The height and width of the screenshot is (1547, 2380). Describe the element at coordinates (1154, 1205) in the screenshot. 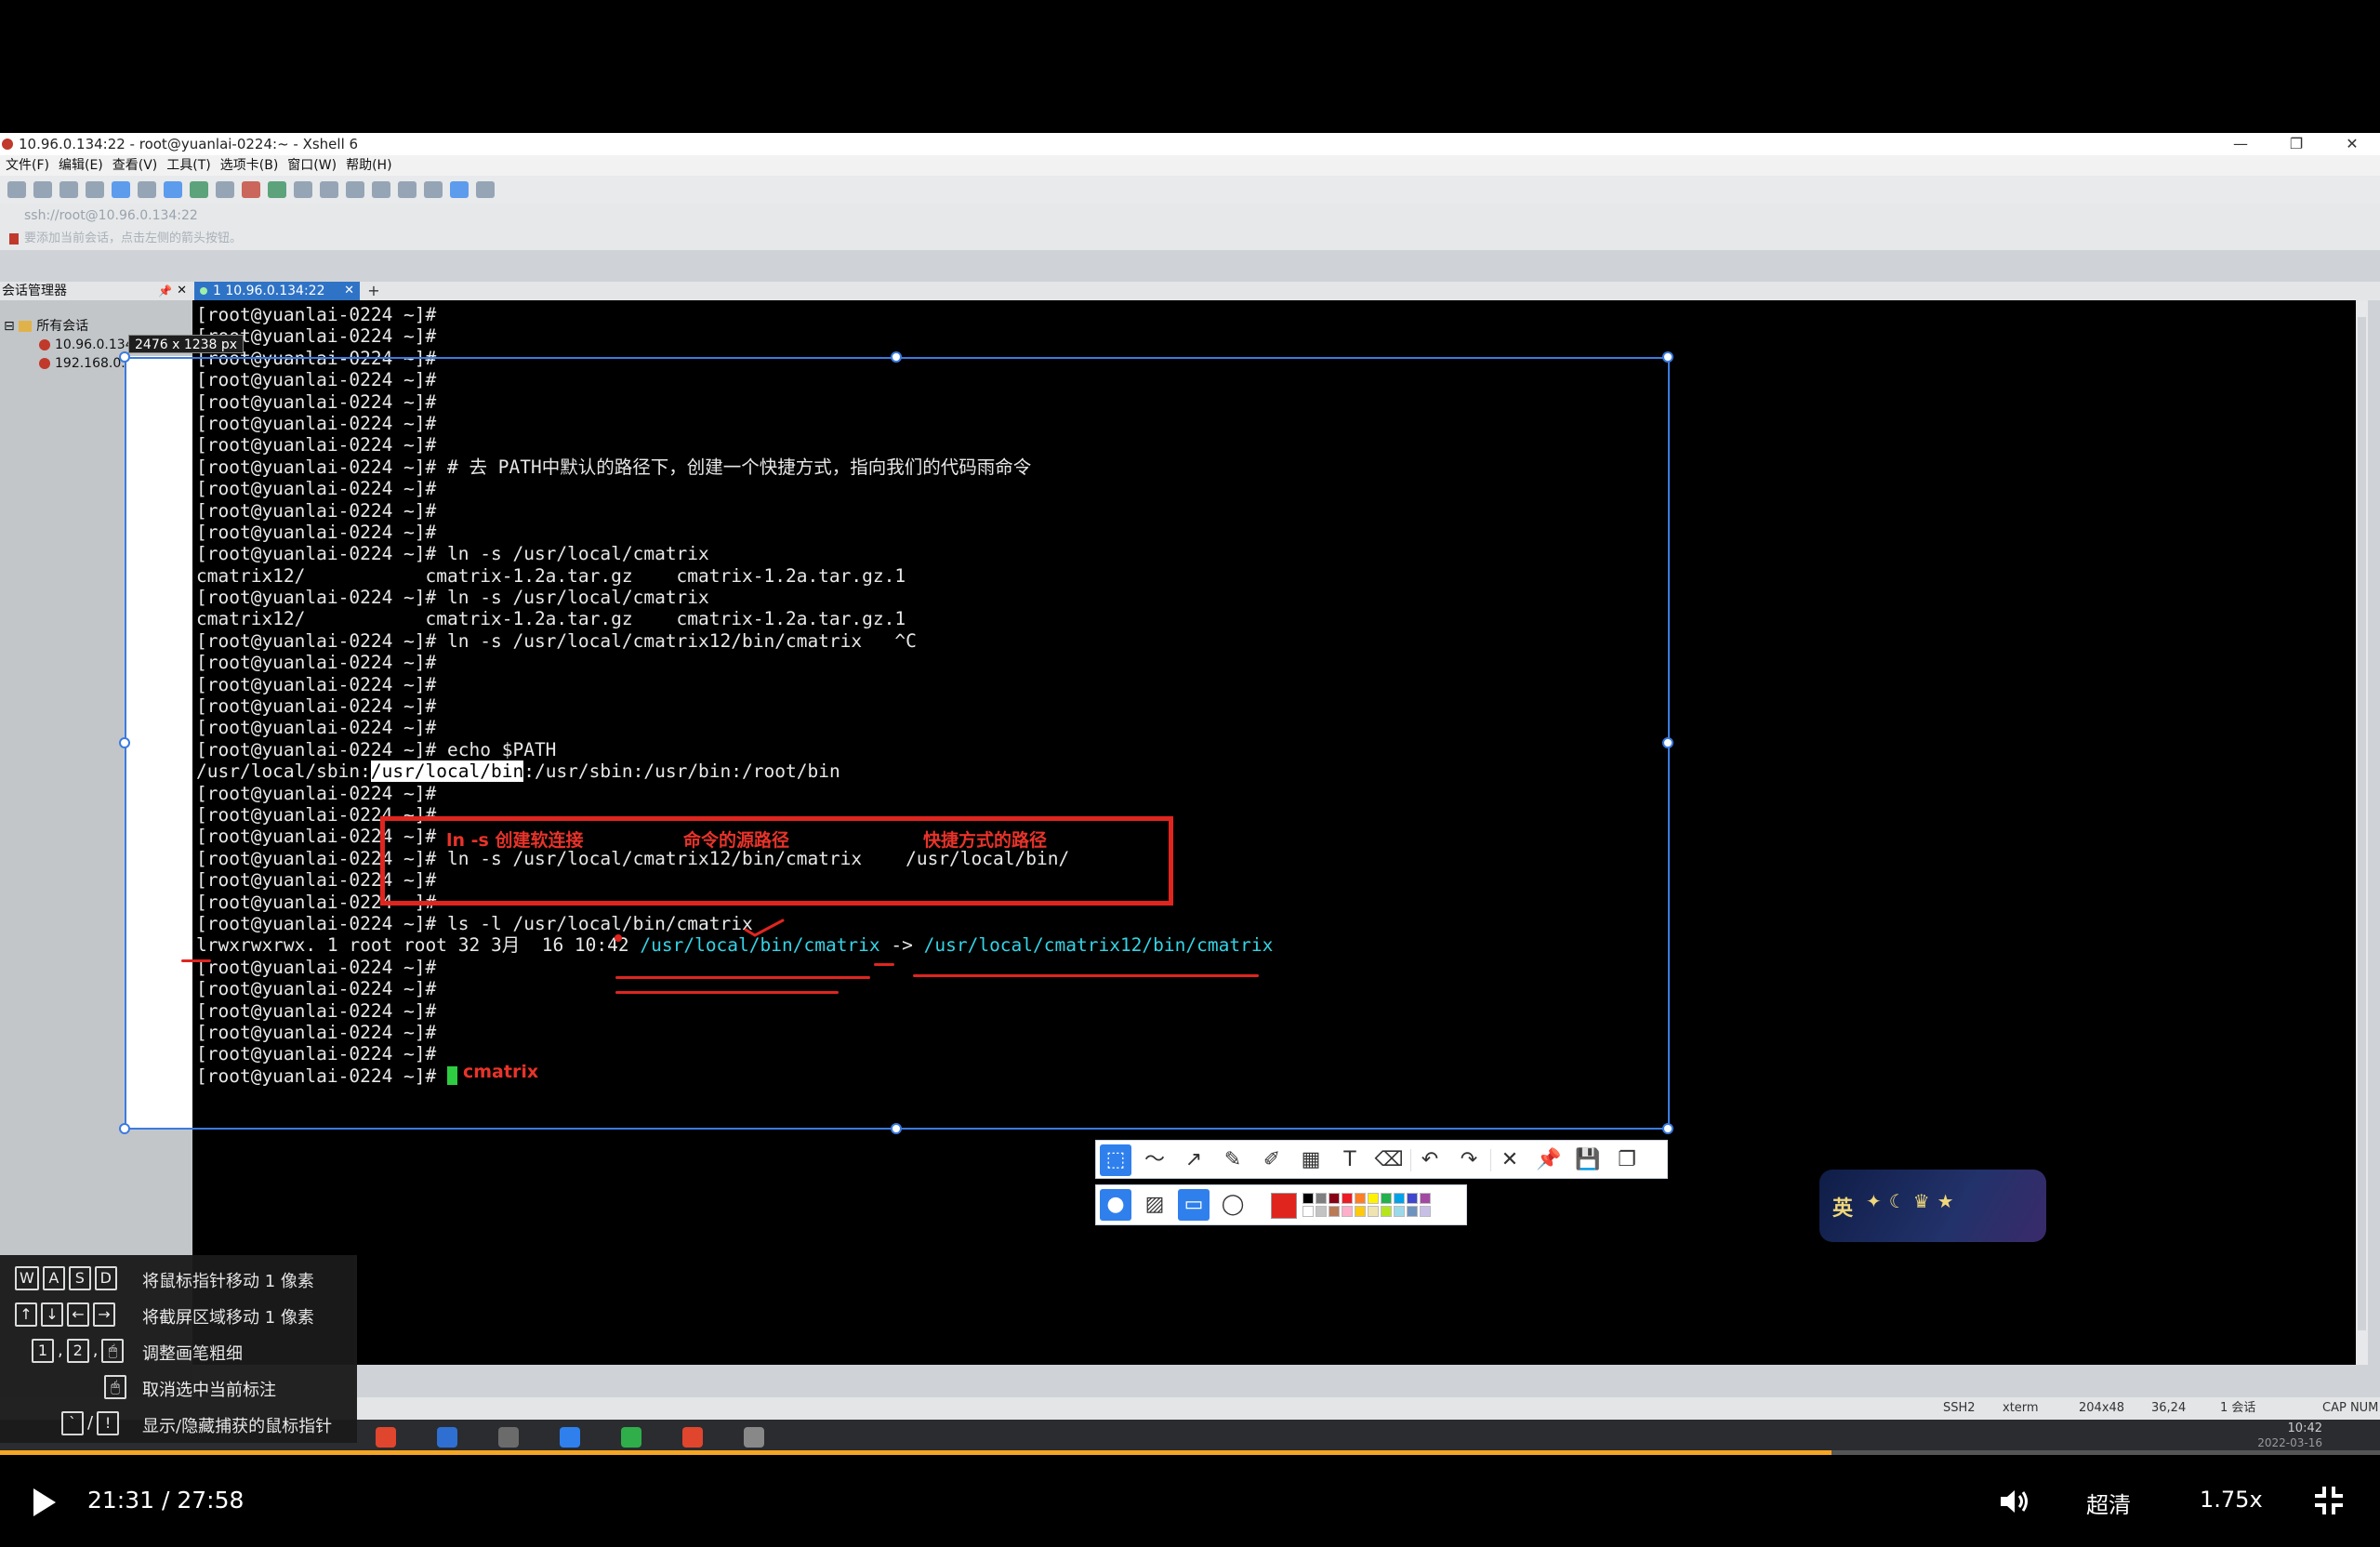

I see `fill-pattern-icon: ▨` at that location.